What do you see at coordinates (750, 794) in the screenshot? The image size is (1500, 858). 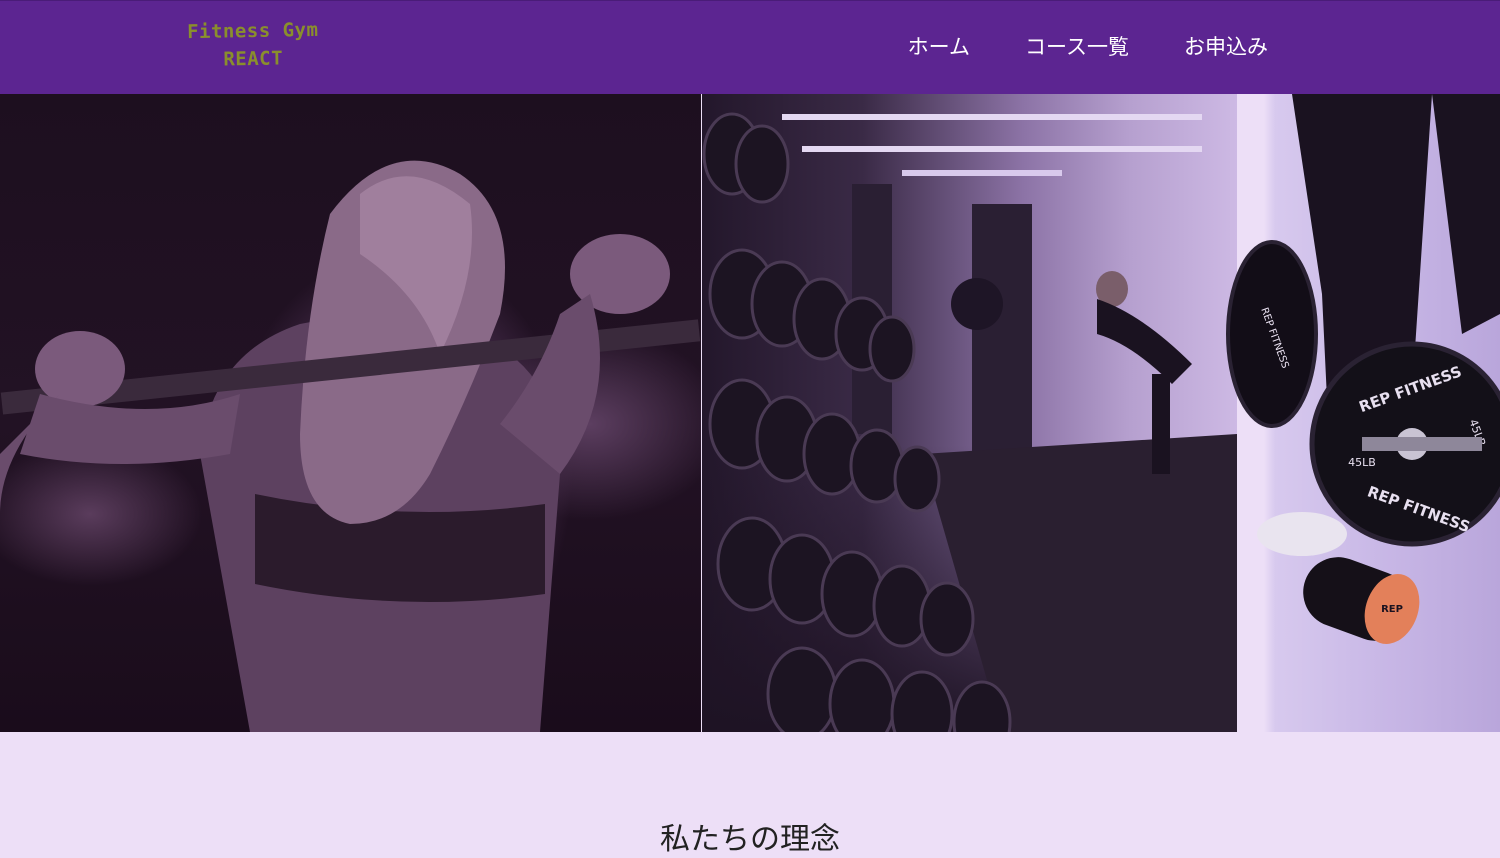 I see `philosophy-section: 私たちの理念` at bounding box center [750, 794].